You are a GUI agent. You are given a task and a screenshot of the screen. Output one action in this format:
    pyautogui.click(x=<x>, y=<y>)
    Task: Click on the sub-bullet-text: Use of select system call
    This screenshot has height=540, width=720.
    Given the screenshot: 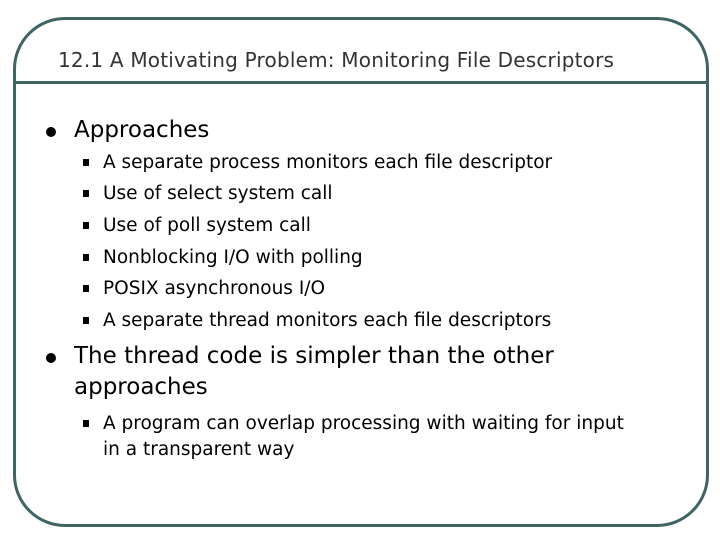 What is the action you would take?
    pyautogui.click(x=218, y=193)
    